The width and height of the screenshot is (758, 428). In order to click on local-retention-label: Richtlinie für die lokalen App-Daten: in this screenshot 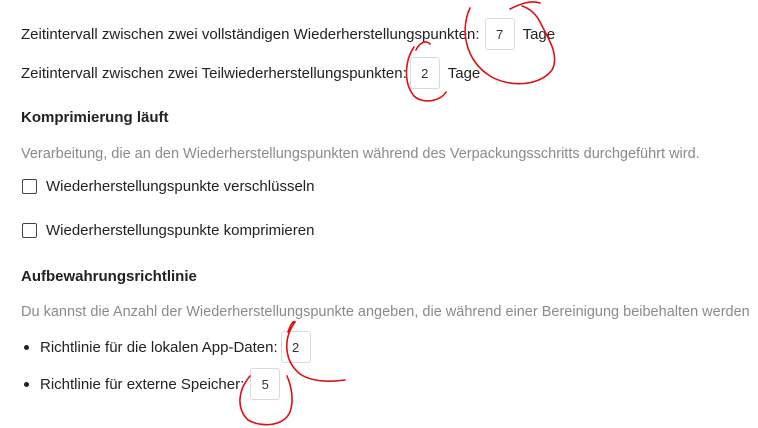, I will do `click(159, 347)`.